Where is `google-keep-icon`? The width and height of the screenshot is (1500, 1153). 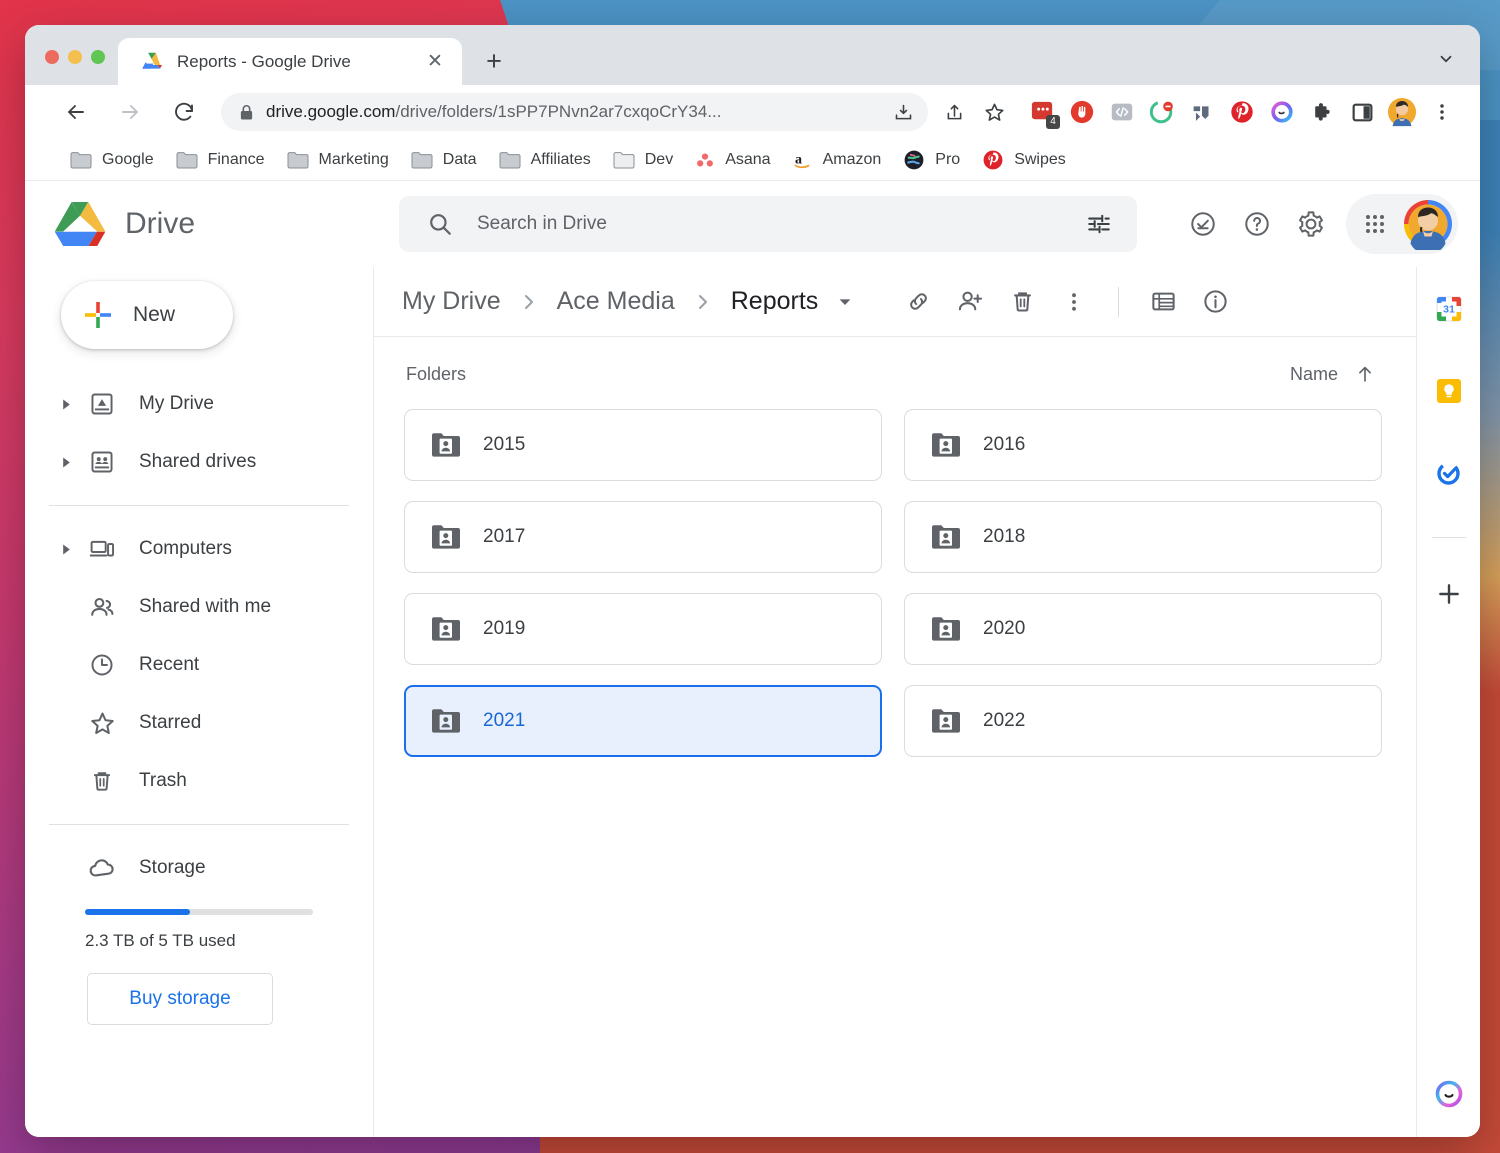 google-keep-icon is located at coordinates (1449, 391).